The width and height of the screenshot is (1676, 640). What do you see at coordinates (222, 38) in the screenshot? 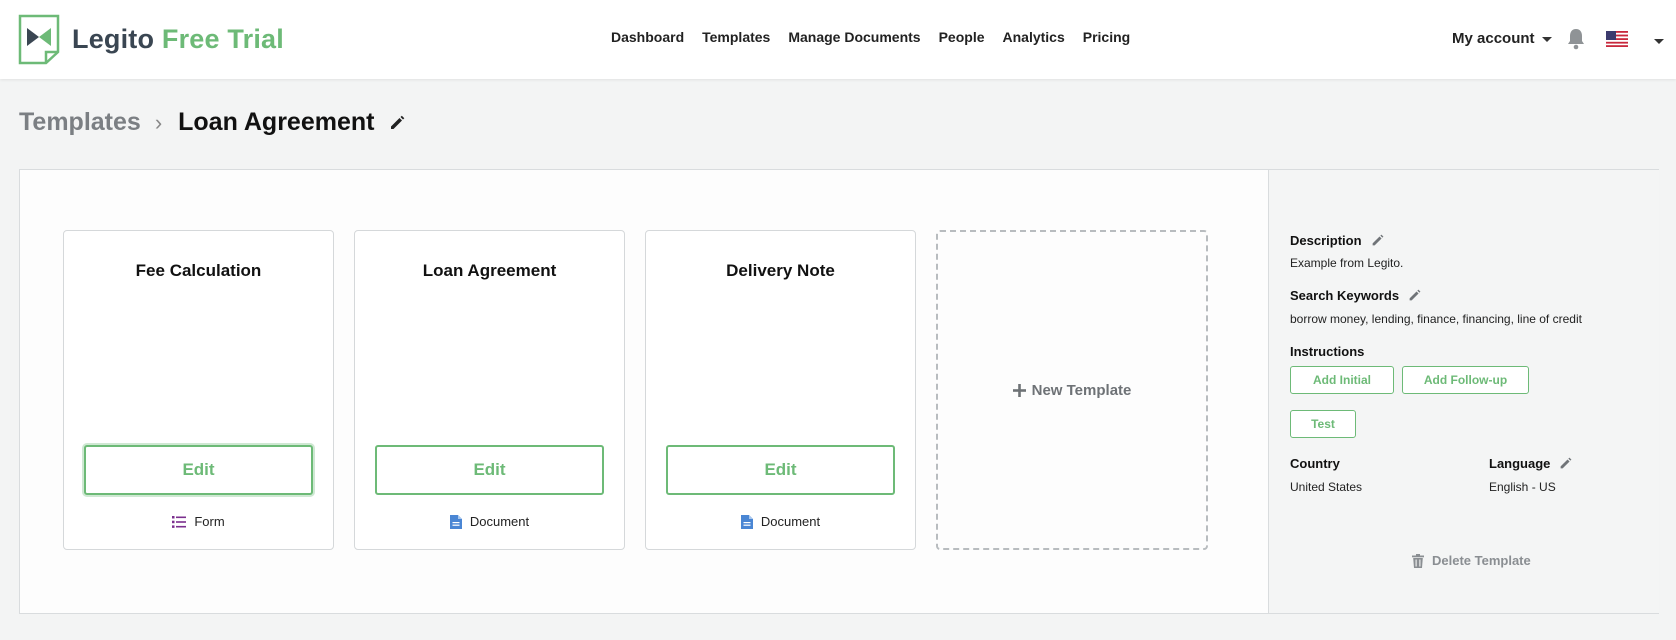
I see `brand-trial-label: Free Trial` at bounding box center [222, 38].